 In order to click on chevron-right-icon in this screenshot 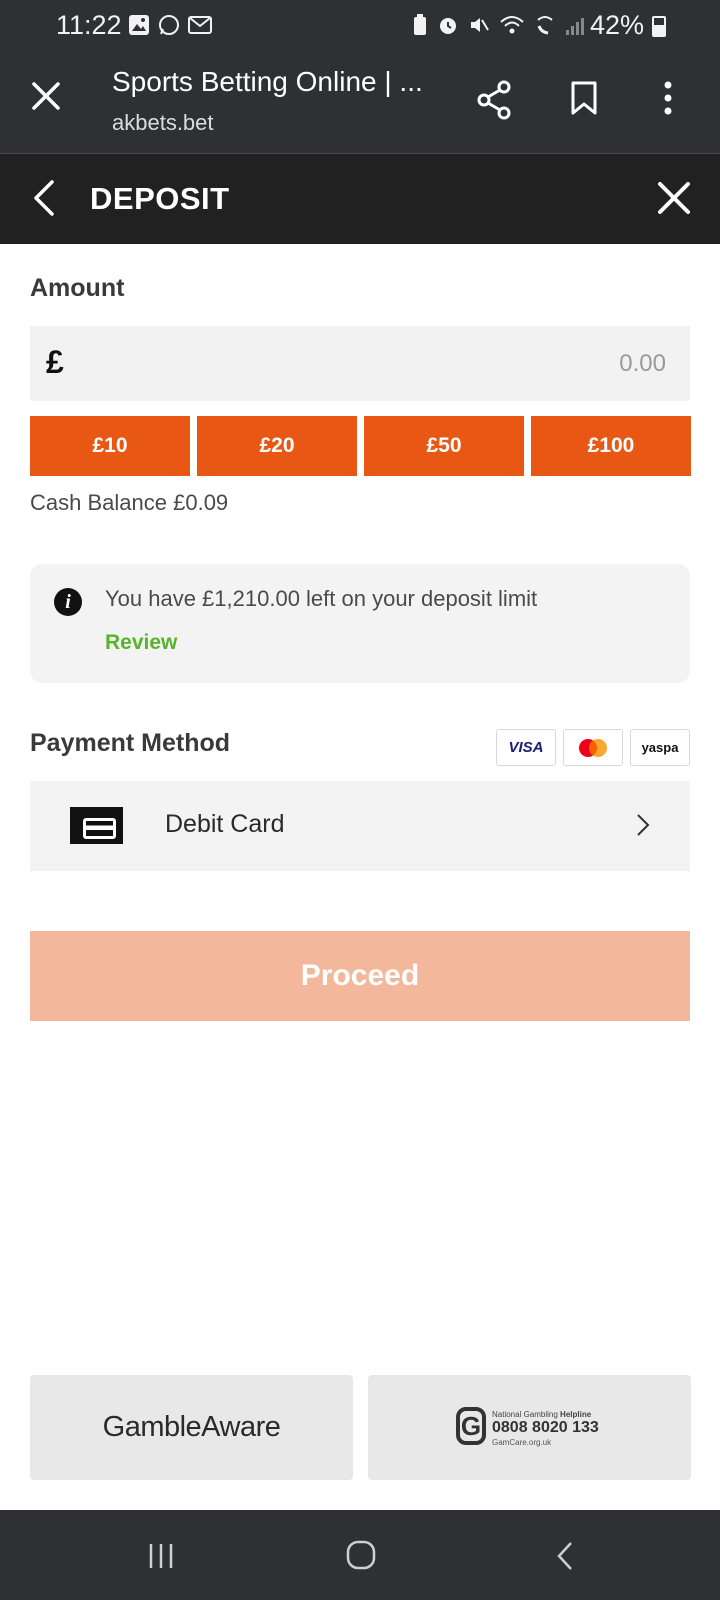, I will do `click(643, 825)`.